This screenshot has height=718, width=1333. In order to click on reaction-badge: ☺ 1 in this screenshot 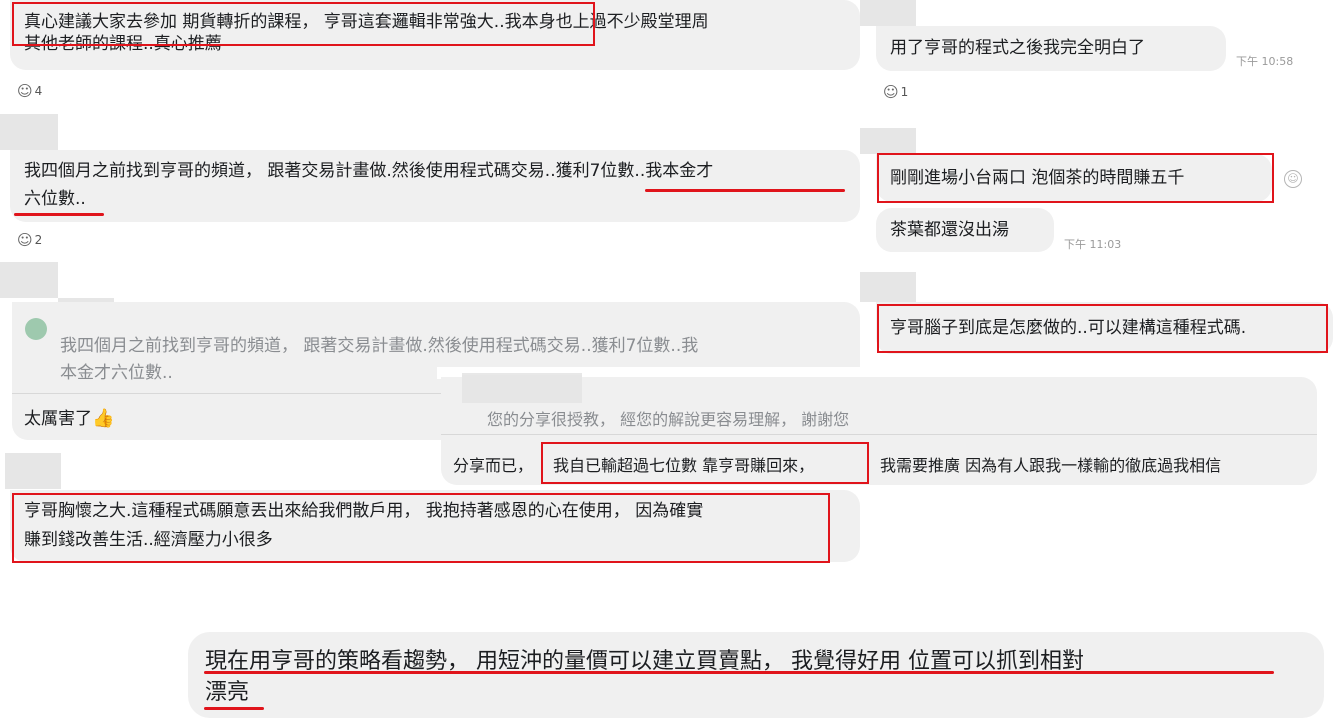, I will do `click(895, 92)`.